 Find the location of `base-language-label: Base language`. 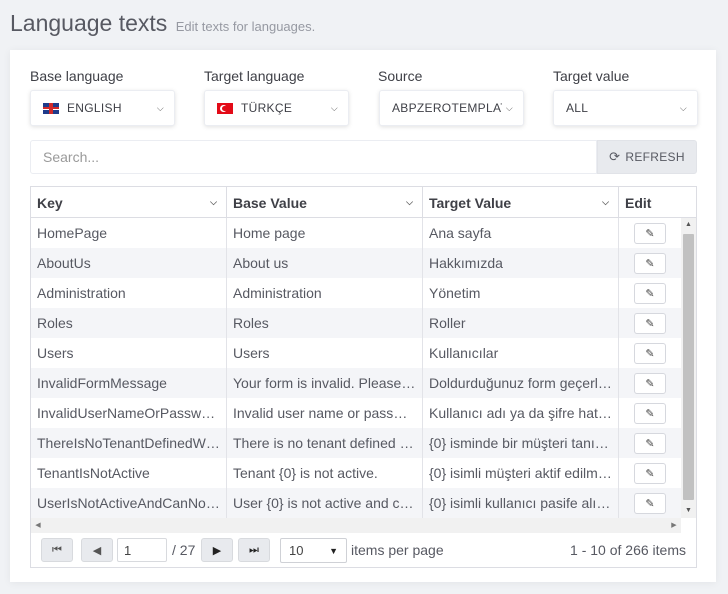

base-language-label: Base language is located at coordinates (77, 76).